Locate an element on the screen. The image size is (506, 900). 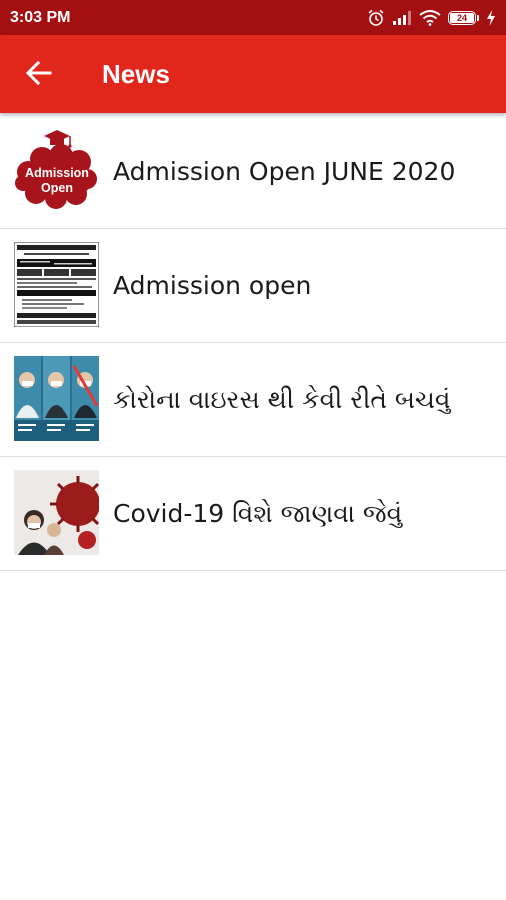
thumb-text-open: Open is located at coordinates (57, 188).